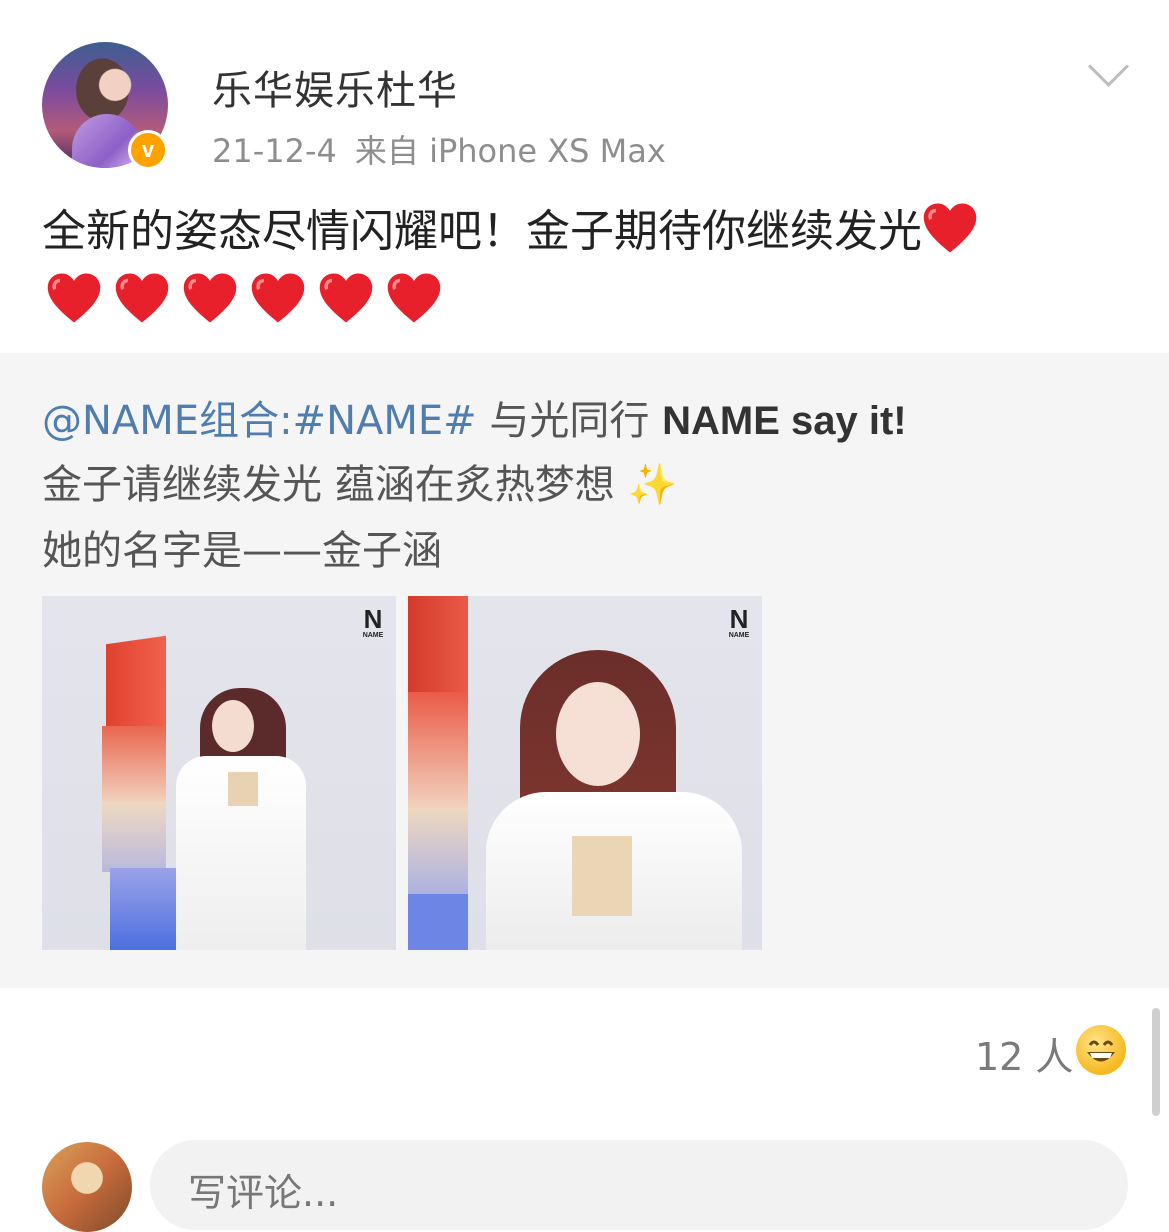  I want to click on hashtag-link: #NAME#, so click(385, 421).